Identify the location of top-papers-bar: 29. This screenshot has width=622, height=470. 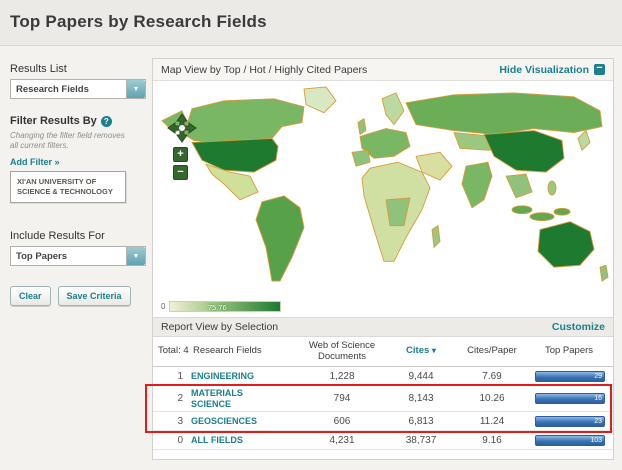
(570, 376).